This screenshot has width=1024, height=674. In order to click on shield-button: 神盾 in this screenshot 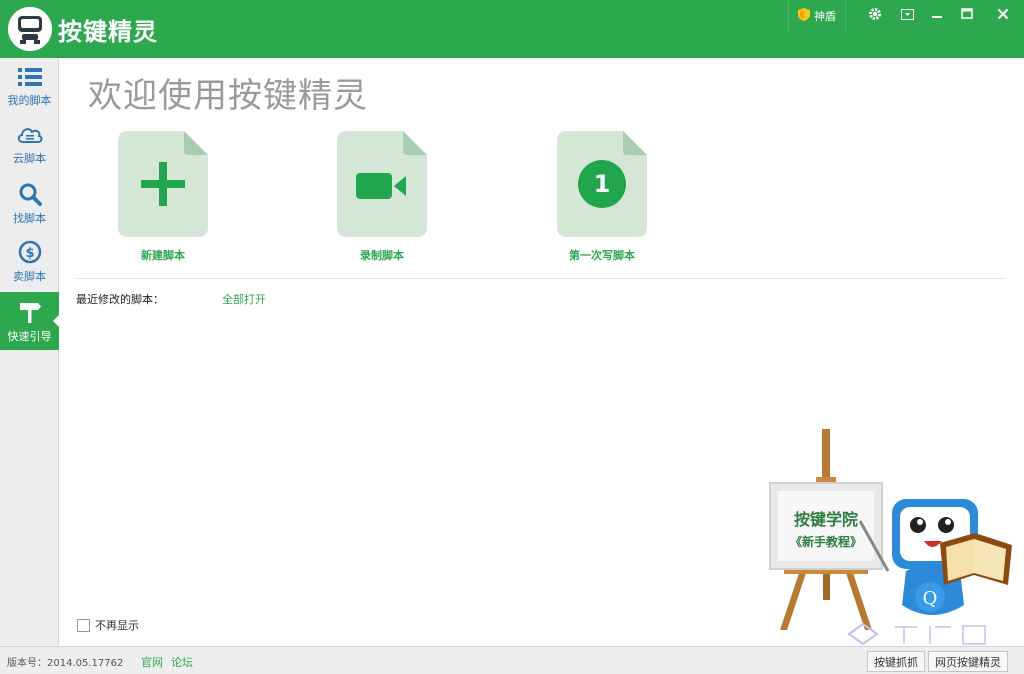, I will do `click(817, 16)`.